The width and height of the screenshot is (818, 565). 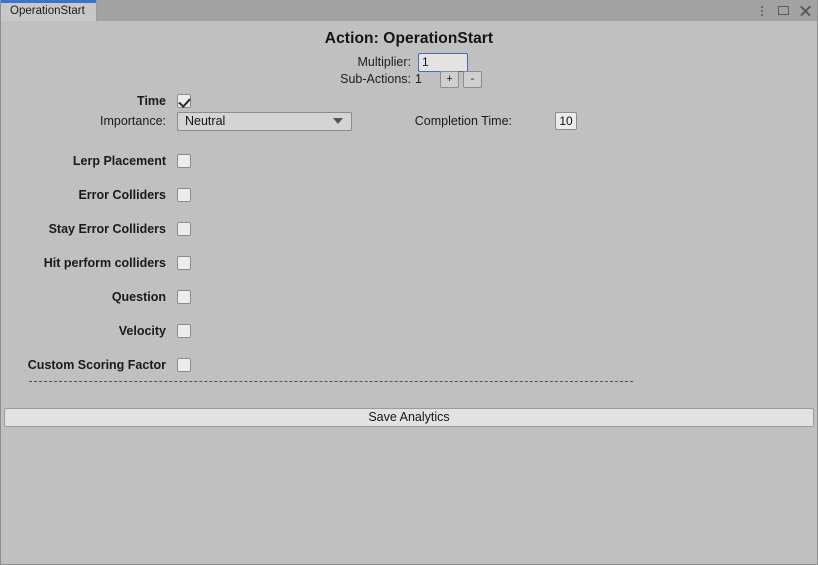 I want to click on toggle-row-stay-error-colliders: Stay Error Colliders, so click(x=409, y=229).